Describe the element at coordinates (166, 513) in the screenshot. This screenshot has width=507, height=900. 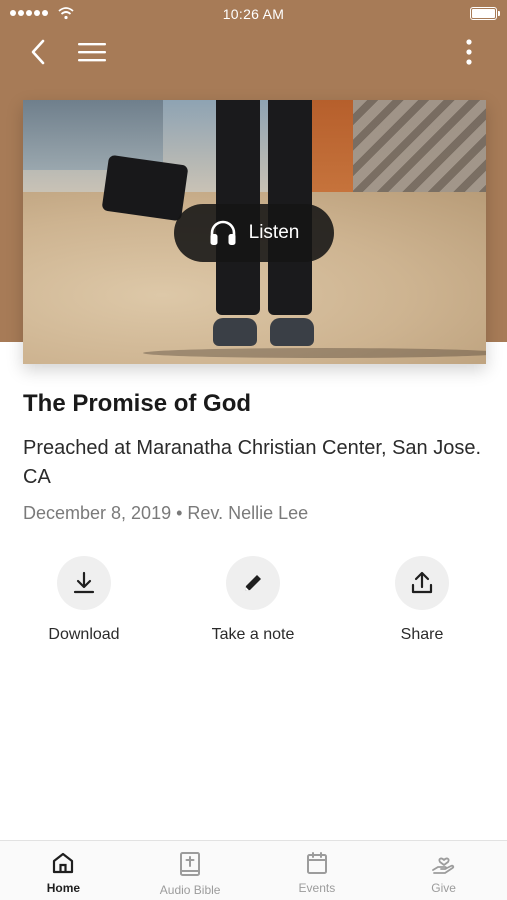
I see `sermon-meta: December 8, 2019 • Rev. Nellie Lee` at that location.